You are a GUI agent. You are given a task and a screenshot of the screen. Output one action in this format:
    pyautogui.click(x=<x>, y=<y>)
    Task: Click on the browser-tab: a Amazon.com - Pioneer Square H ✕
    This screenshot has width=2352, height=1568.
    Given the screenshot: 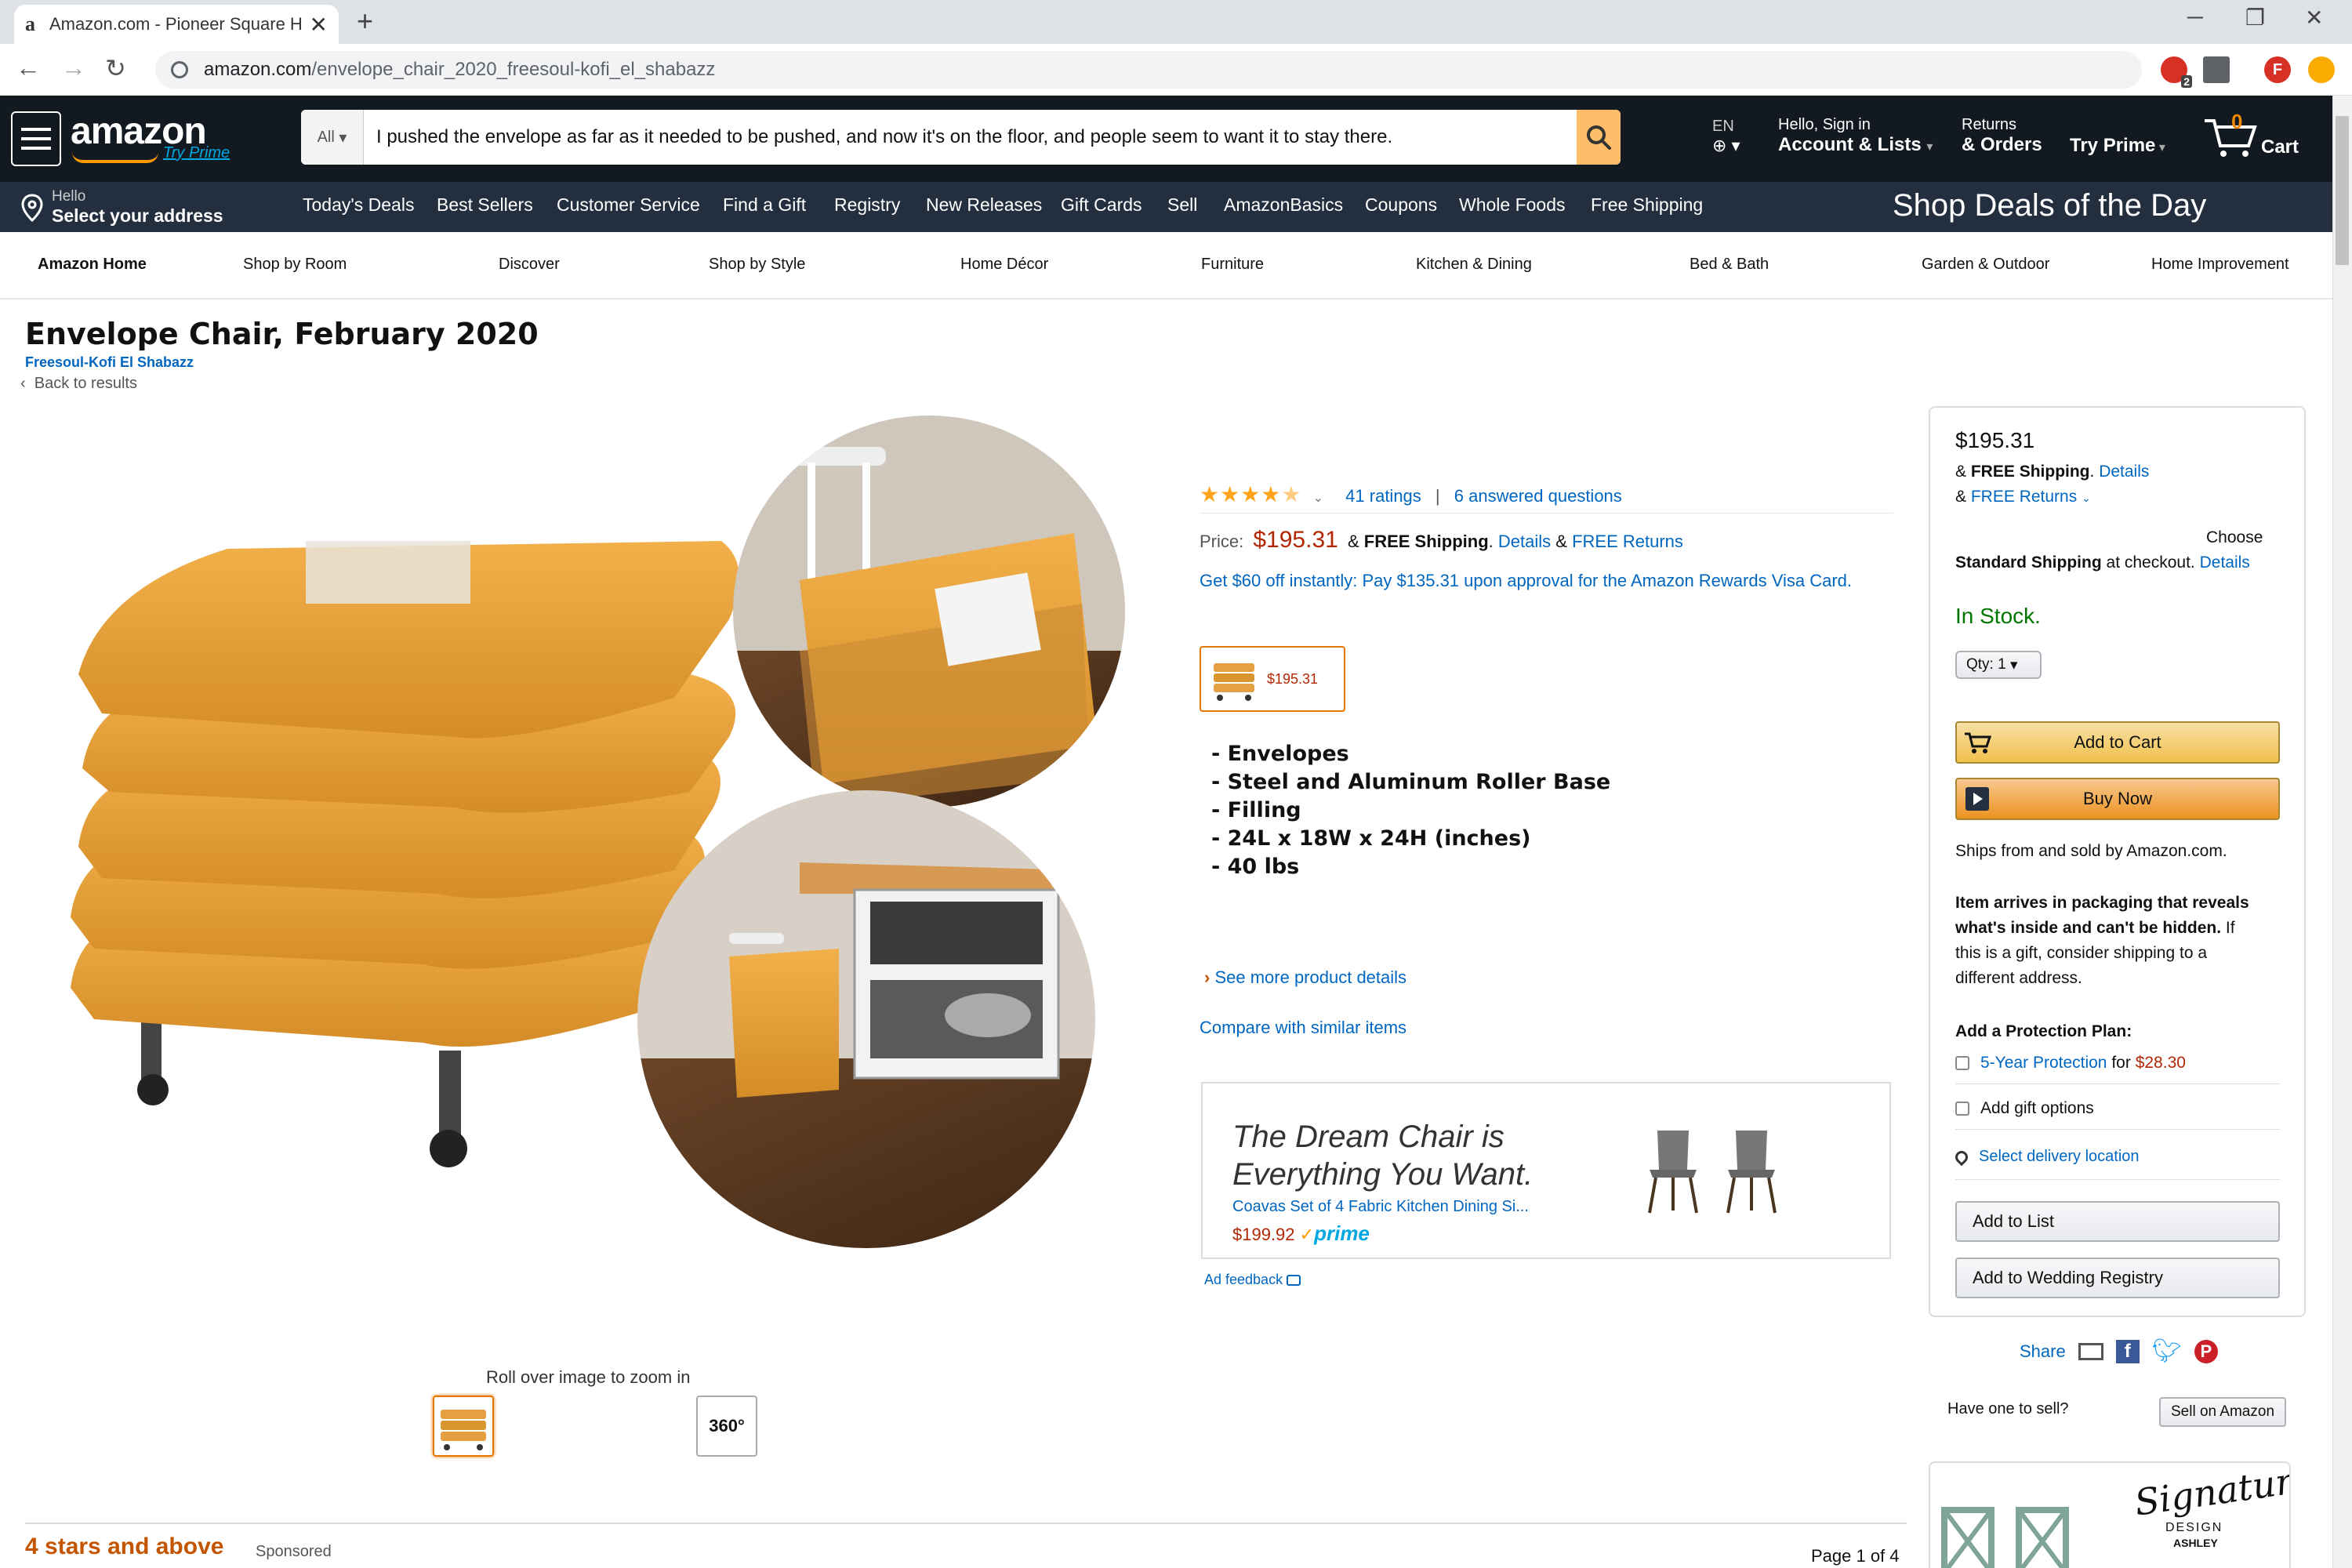 What is the action you would take?
    pyautogui.click(x=176, y=24)
    